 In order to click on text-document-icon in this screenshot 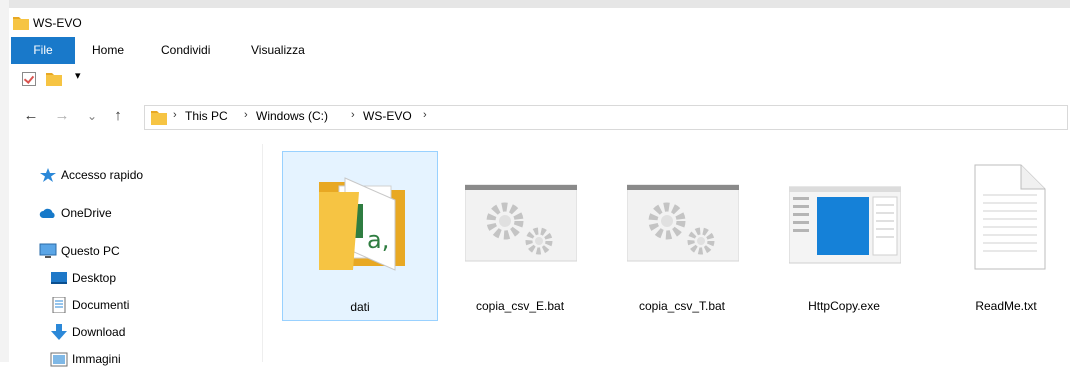, I will do `click(1010, 217)`.